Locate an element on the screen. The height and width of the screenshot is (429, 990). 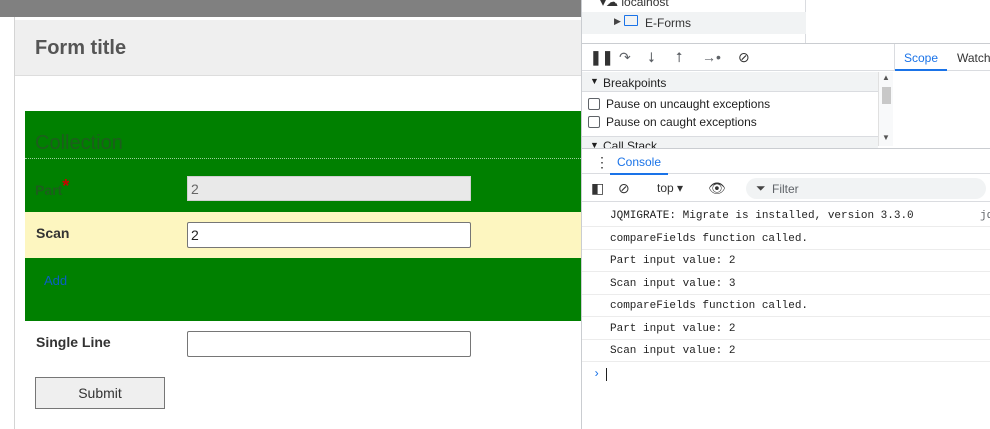
breakpoints-scrollbar: ▲ ▼ is located at coordinates (885, 109).